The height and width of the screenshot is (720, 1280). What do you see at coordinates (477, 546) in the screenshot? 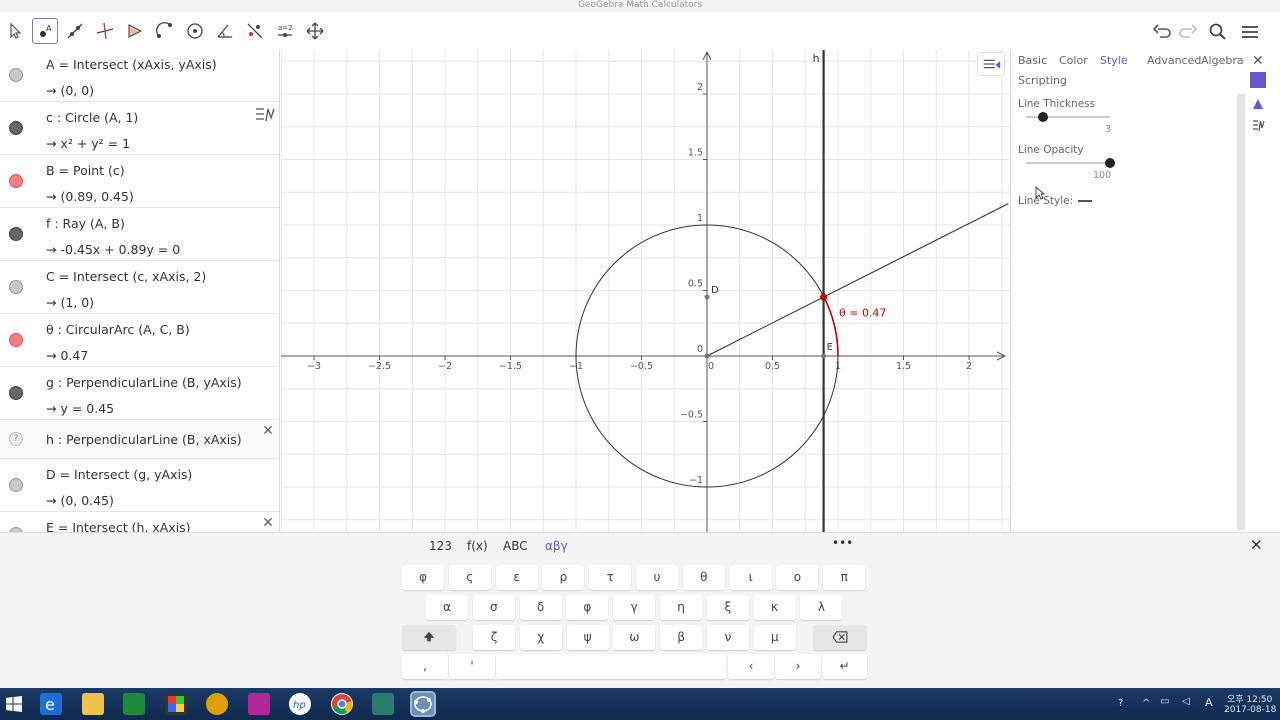
I see `keyboard-tab-functions: f(x)` at bounding box center [477, 546].